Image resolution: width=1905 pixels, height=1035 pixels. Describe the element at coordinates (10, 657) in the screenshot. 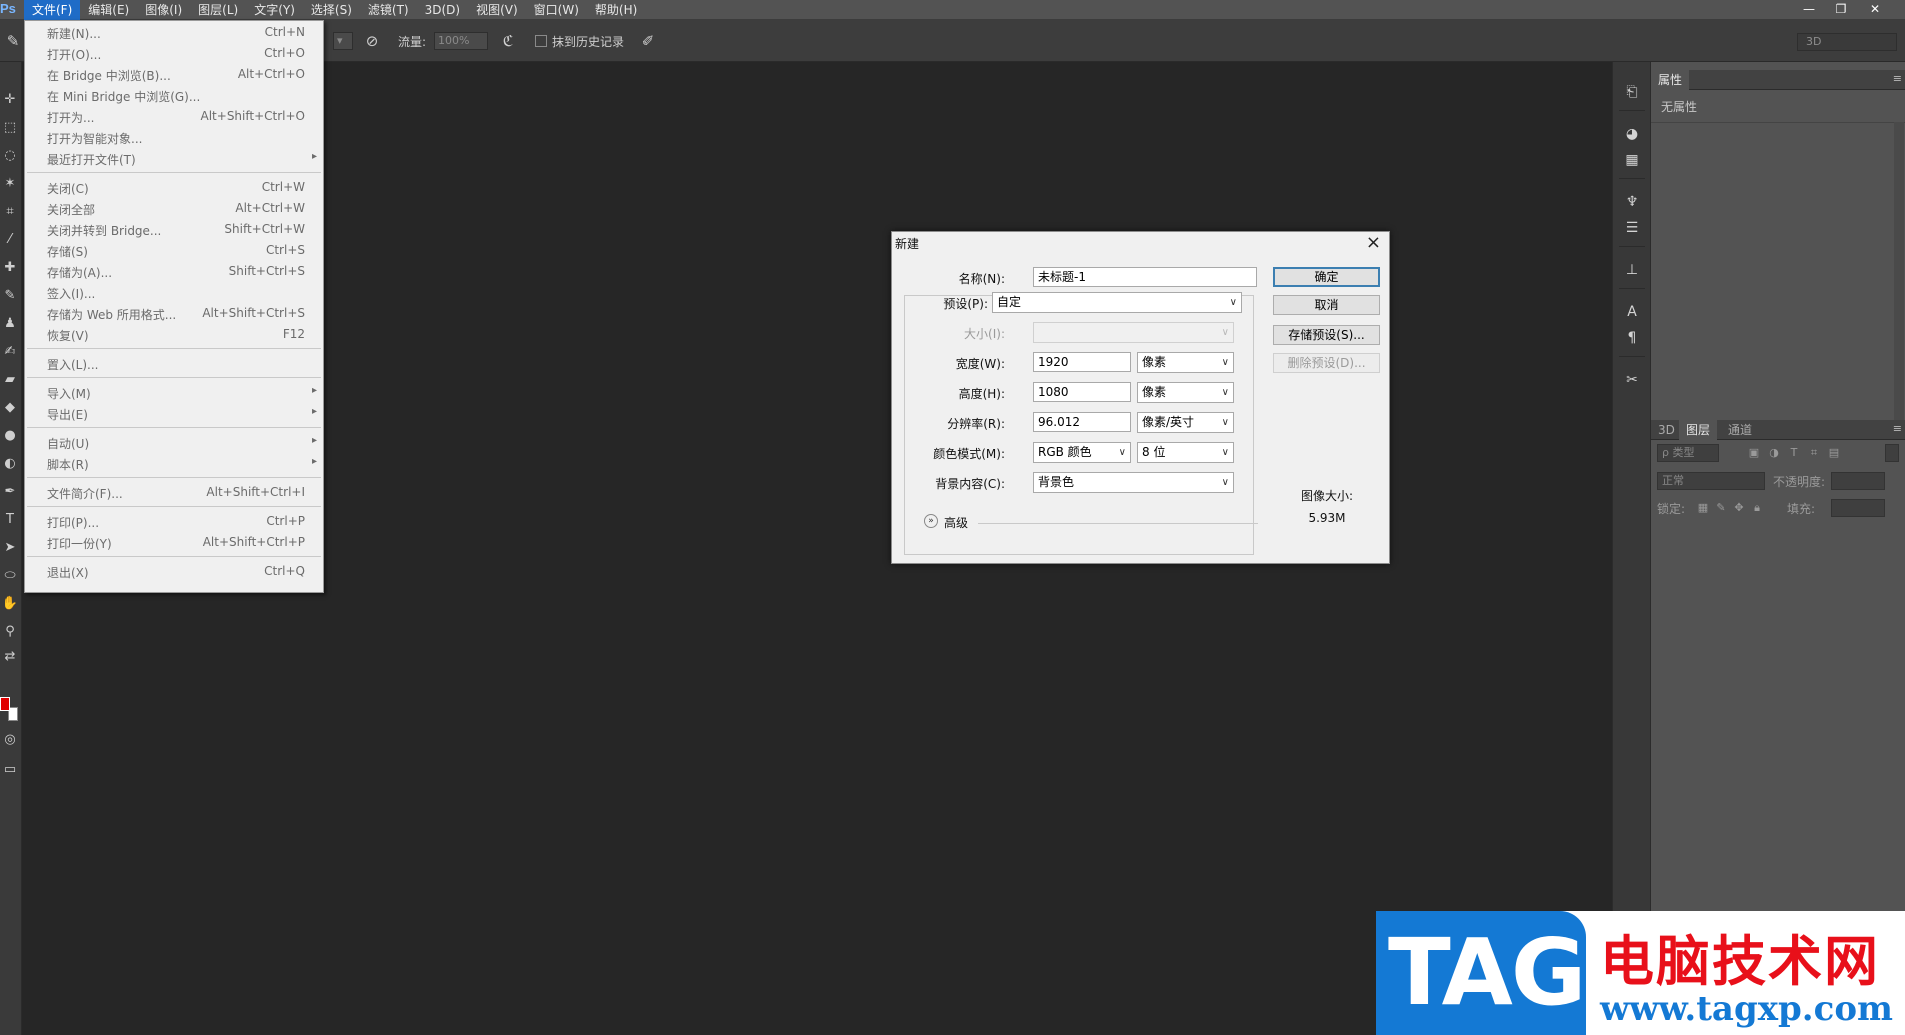

I see `swap-colors-icon: ⇄` at that location.